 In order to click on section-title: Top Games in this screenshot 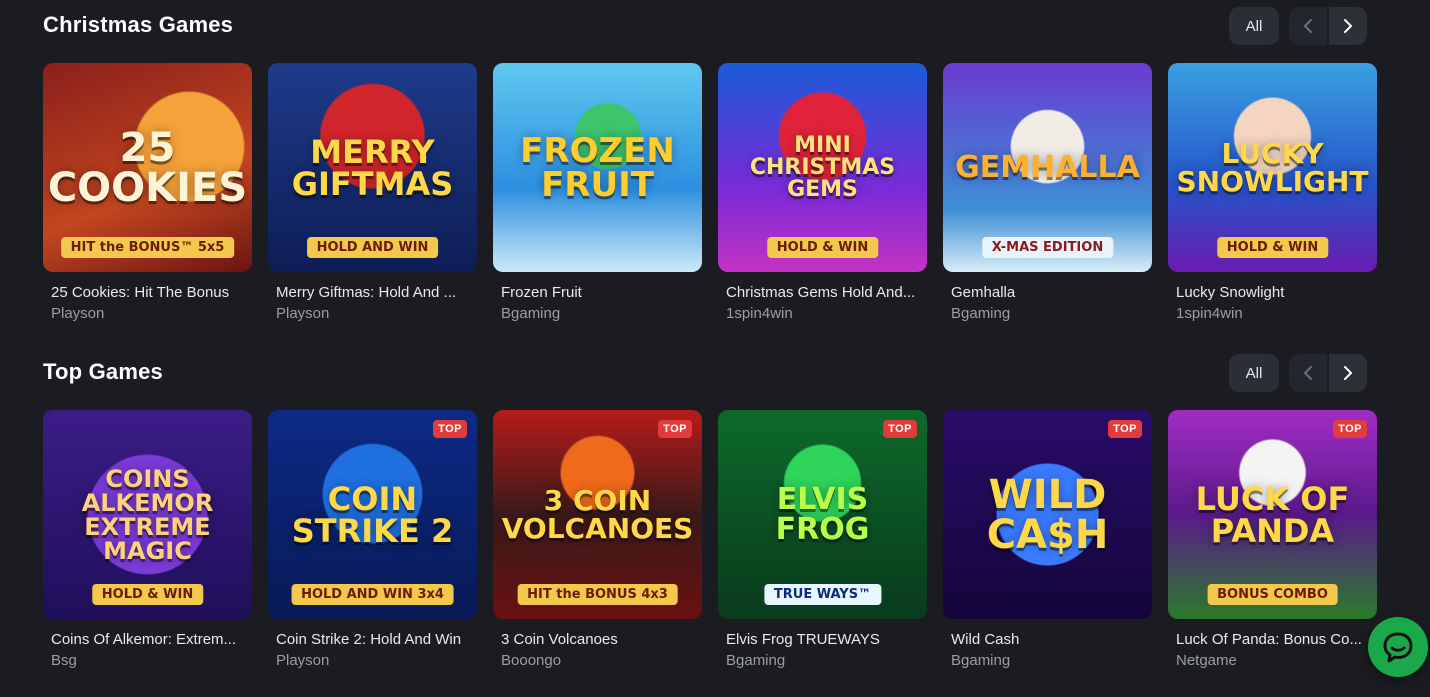, I will do `click(103, 371)`.